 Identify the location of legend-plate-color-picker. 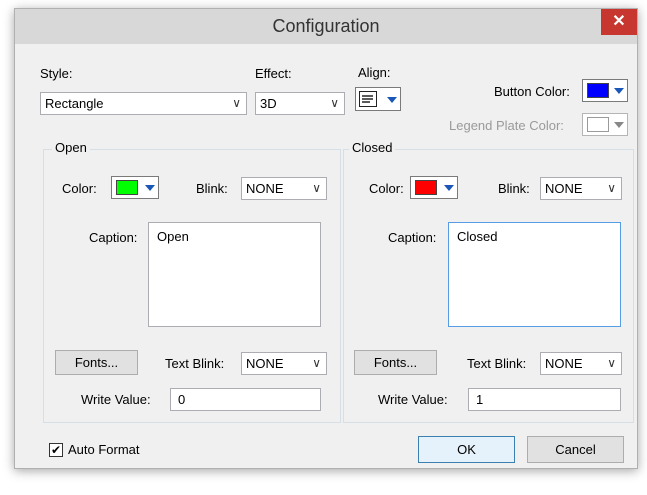
(605, 124).